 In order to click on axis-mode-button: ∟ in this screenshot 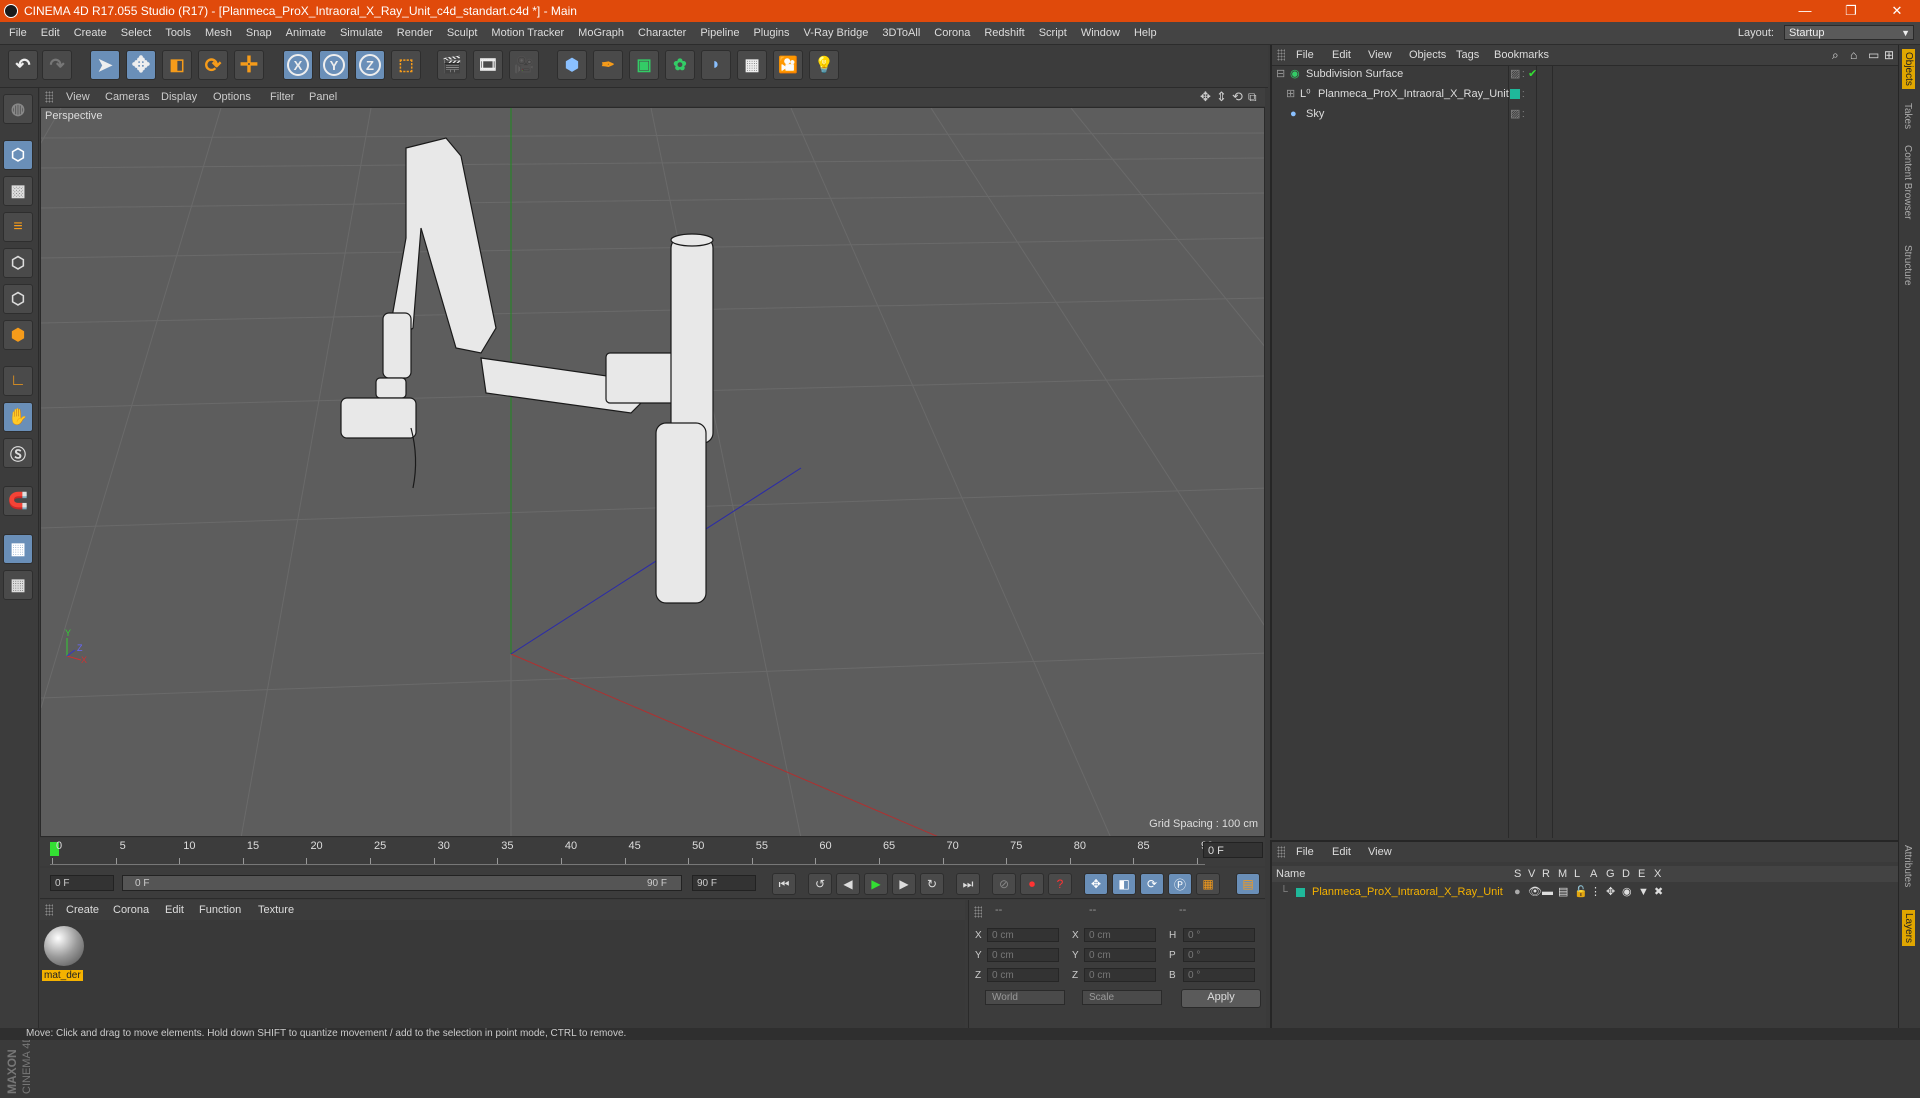, I will do `click(18, 381)`.